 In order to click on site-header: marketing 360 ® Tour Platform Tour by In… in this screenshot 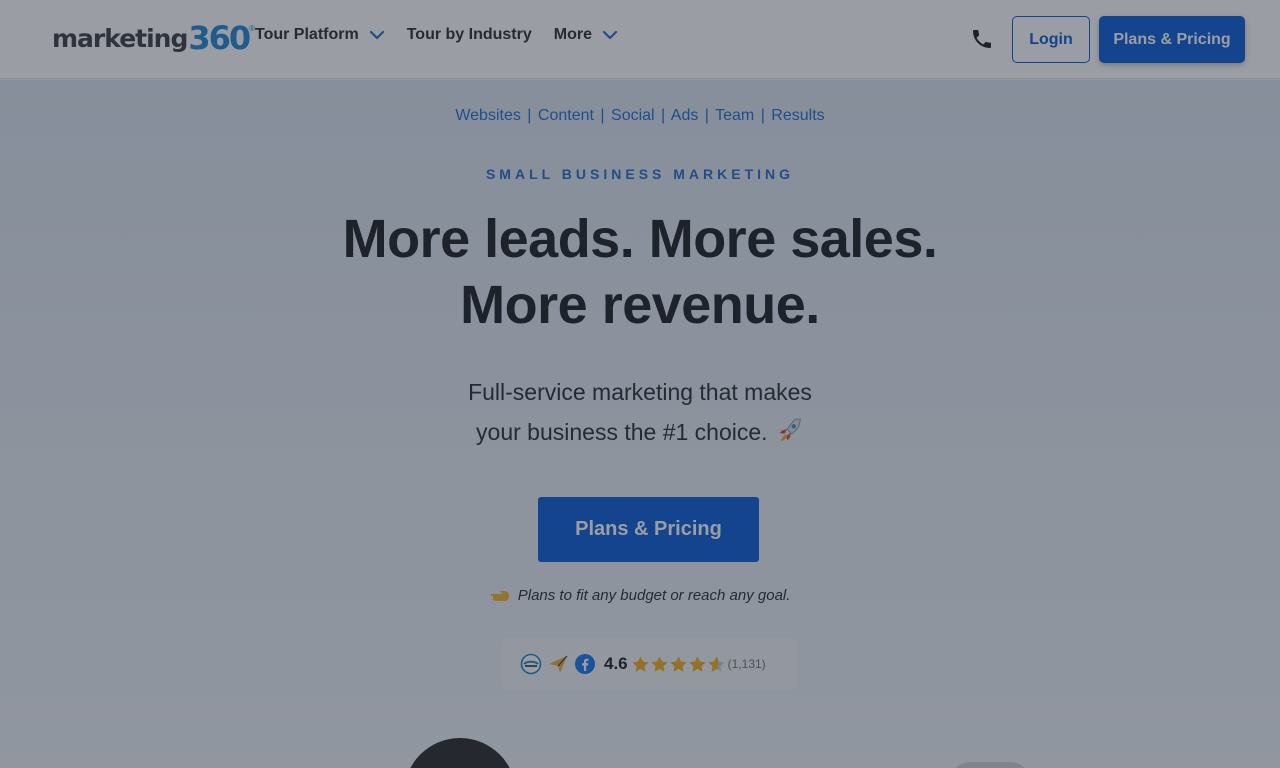, I will do `click(640, 39)`.